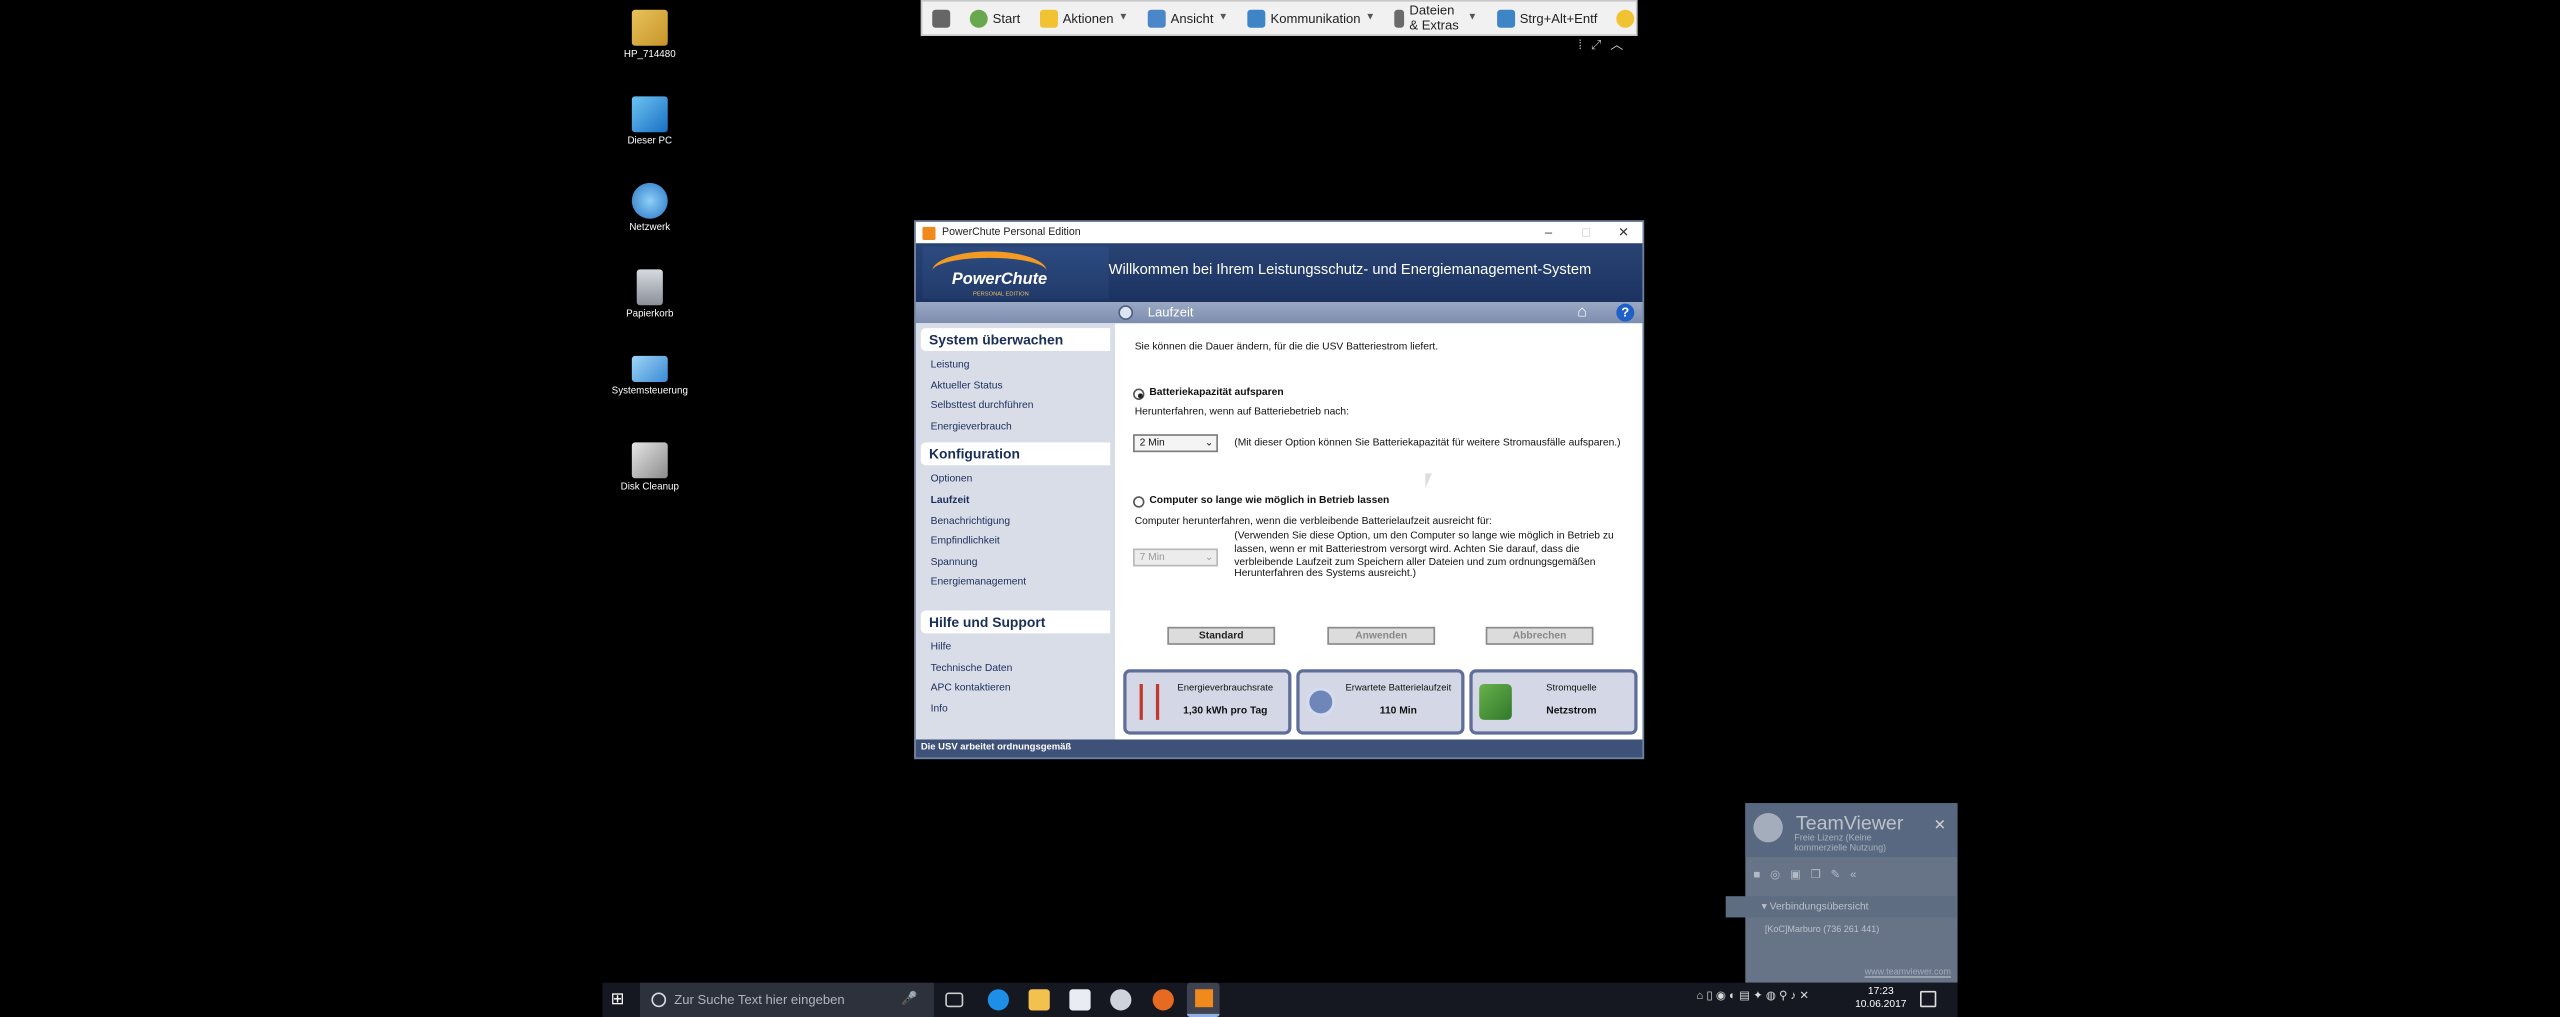  I want to click on smiley-icon, so click(1625, 17).